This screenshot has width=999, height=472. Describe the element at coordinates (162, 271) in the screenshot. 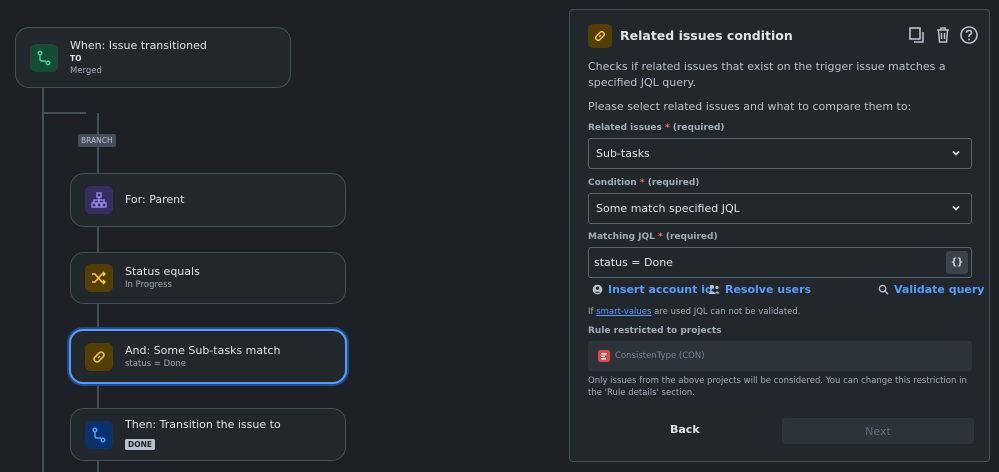

I see `status-title: Status equals` at that location.